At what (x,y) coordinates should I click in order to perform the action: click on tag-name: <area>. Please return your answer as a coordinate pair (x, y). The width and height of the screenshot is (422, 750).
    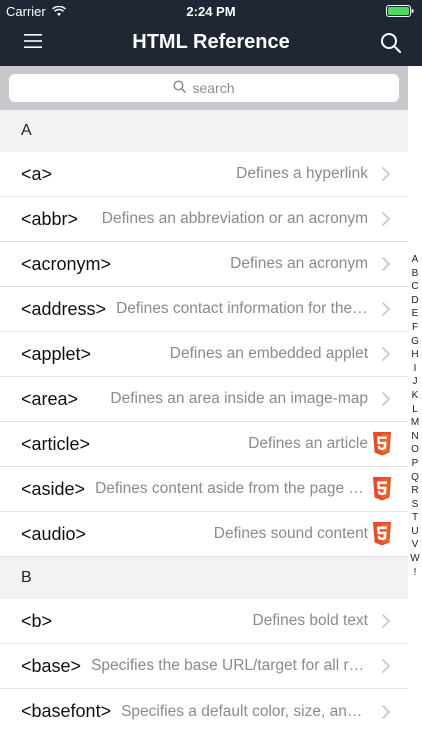
    Looking at the image, I should click on (50, 398).